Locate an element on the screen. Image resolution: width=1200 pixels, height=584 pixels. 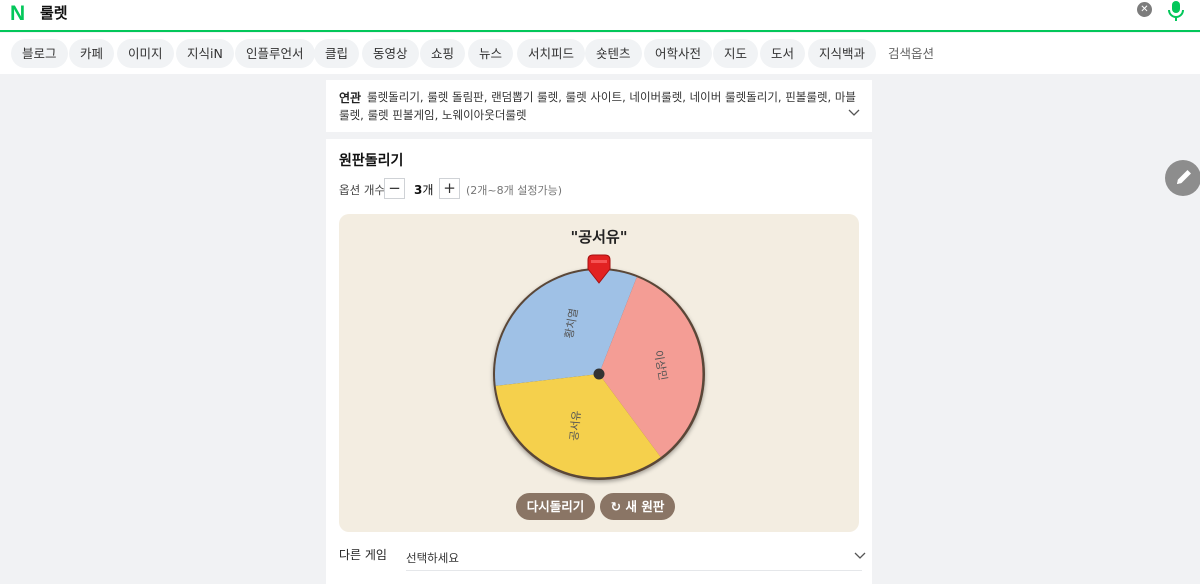
wheel-center-dot is located at coordinates (599, 374).